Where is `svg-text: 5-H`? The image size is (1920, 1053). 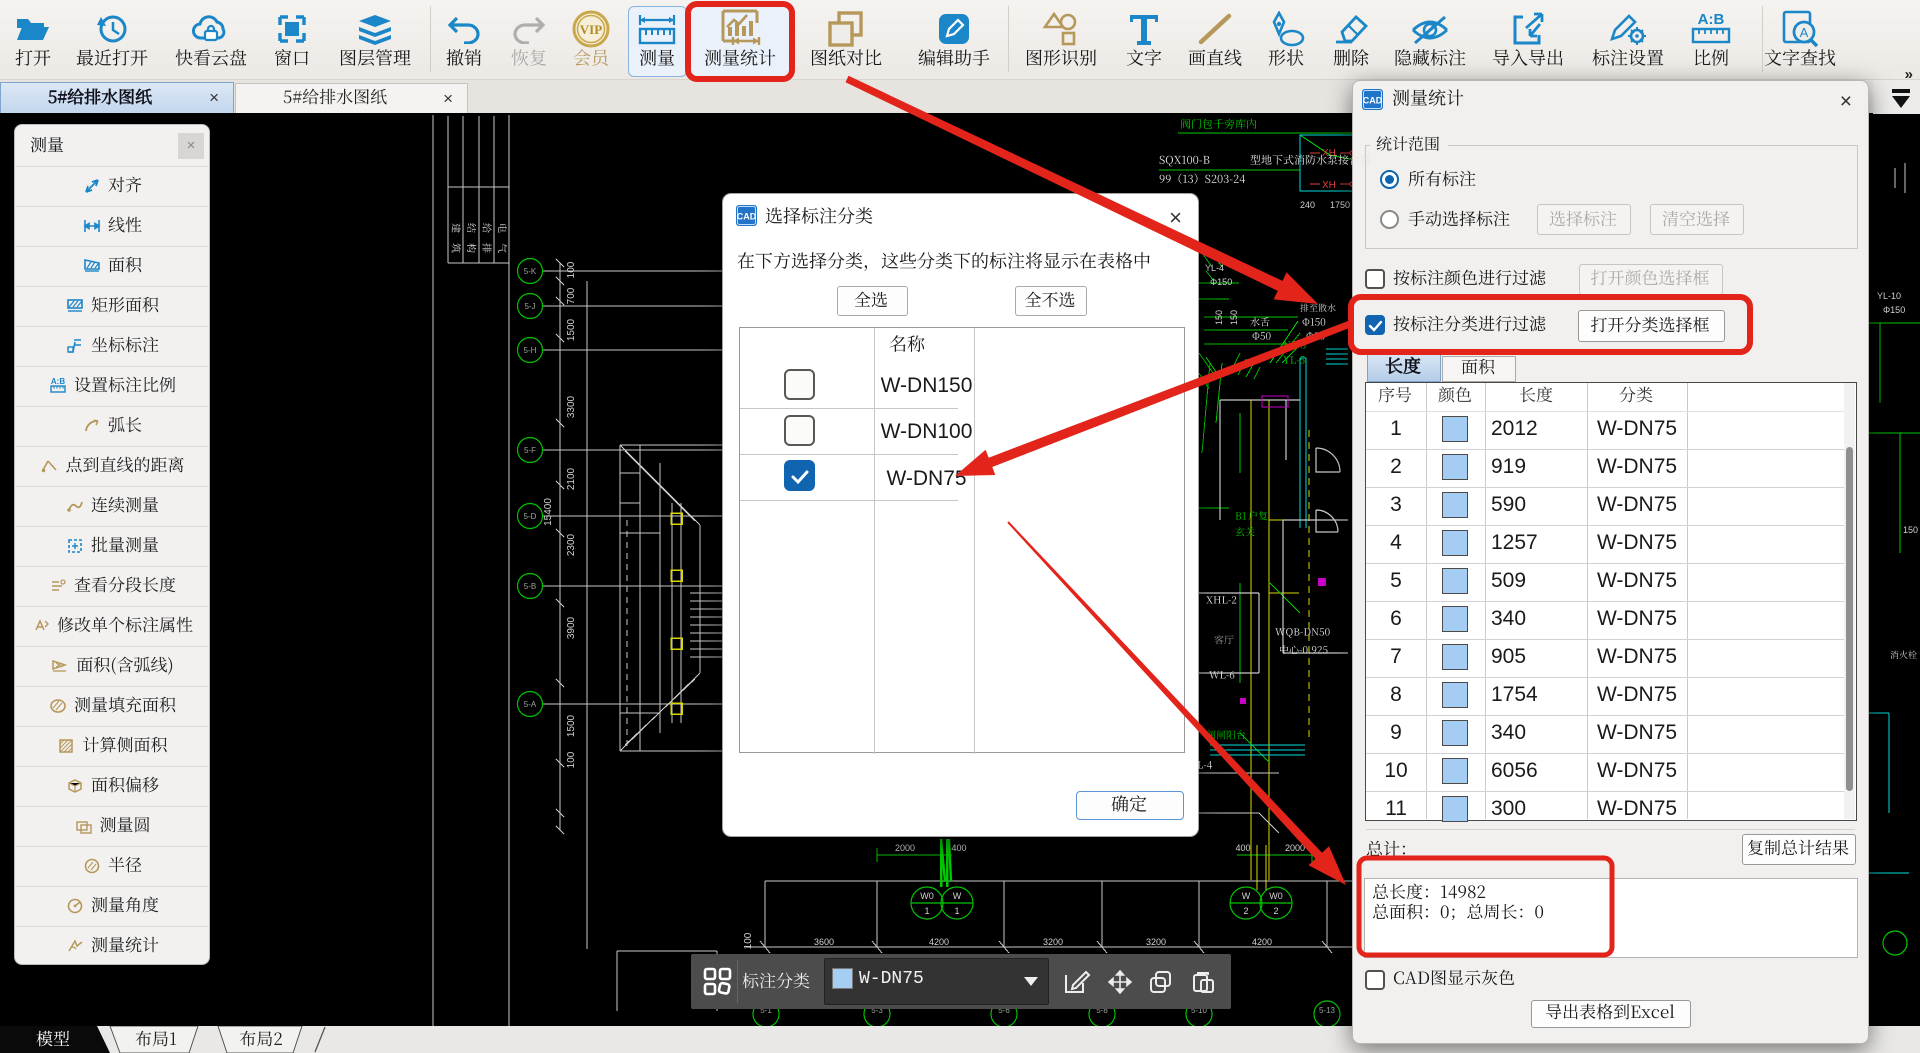 svg-text: 5-H is located at coordinates (530, 350).